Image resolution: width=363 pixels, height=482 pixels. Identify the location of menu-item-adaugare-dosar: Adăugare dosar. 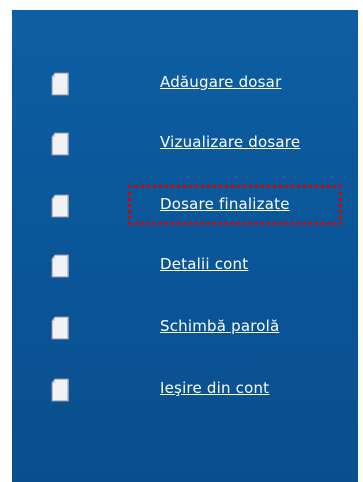
(185, 86).